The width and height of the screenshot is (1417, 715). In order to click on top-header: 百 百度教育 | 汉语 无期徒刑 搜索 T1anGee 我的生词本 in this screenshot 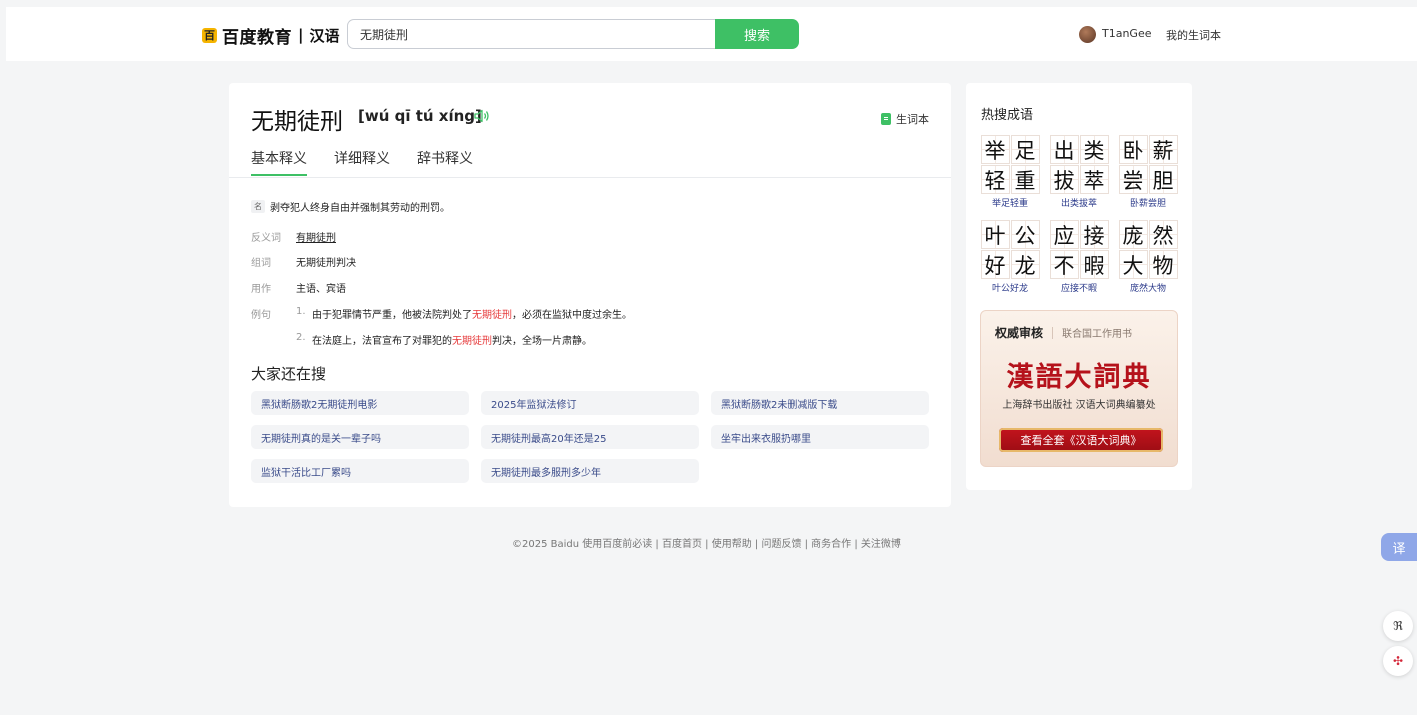, I will do `click(711, 34)`.